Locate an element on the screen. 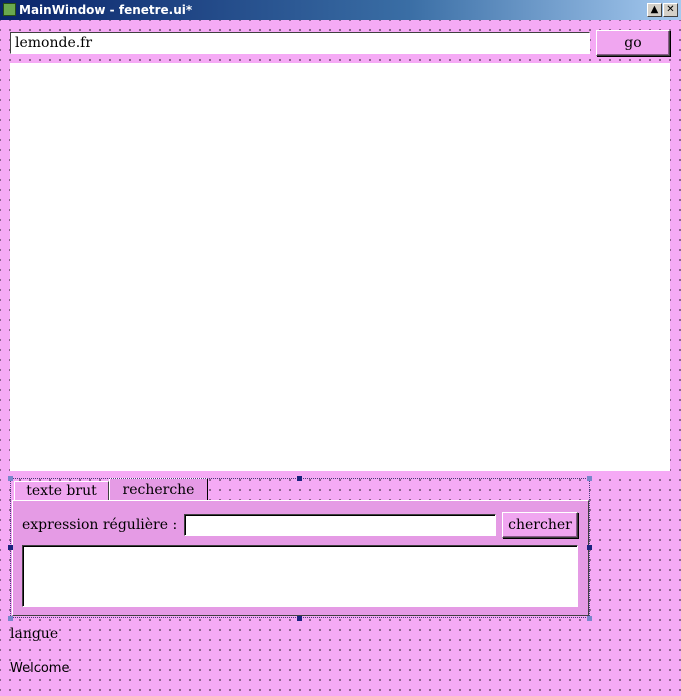 The width and height of the screenshot is (681, 696). window-title: MainWindow - fenetre.ui* is located at coordinates (106, 10).